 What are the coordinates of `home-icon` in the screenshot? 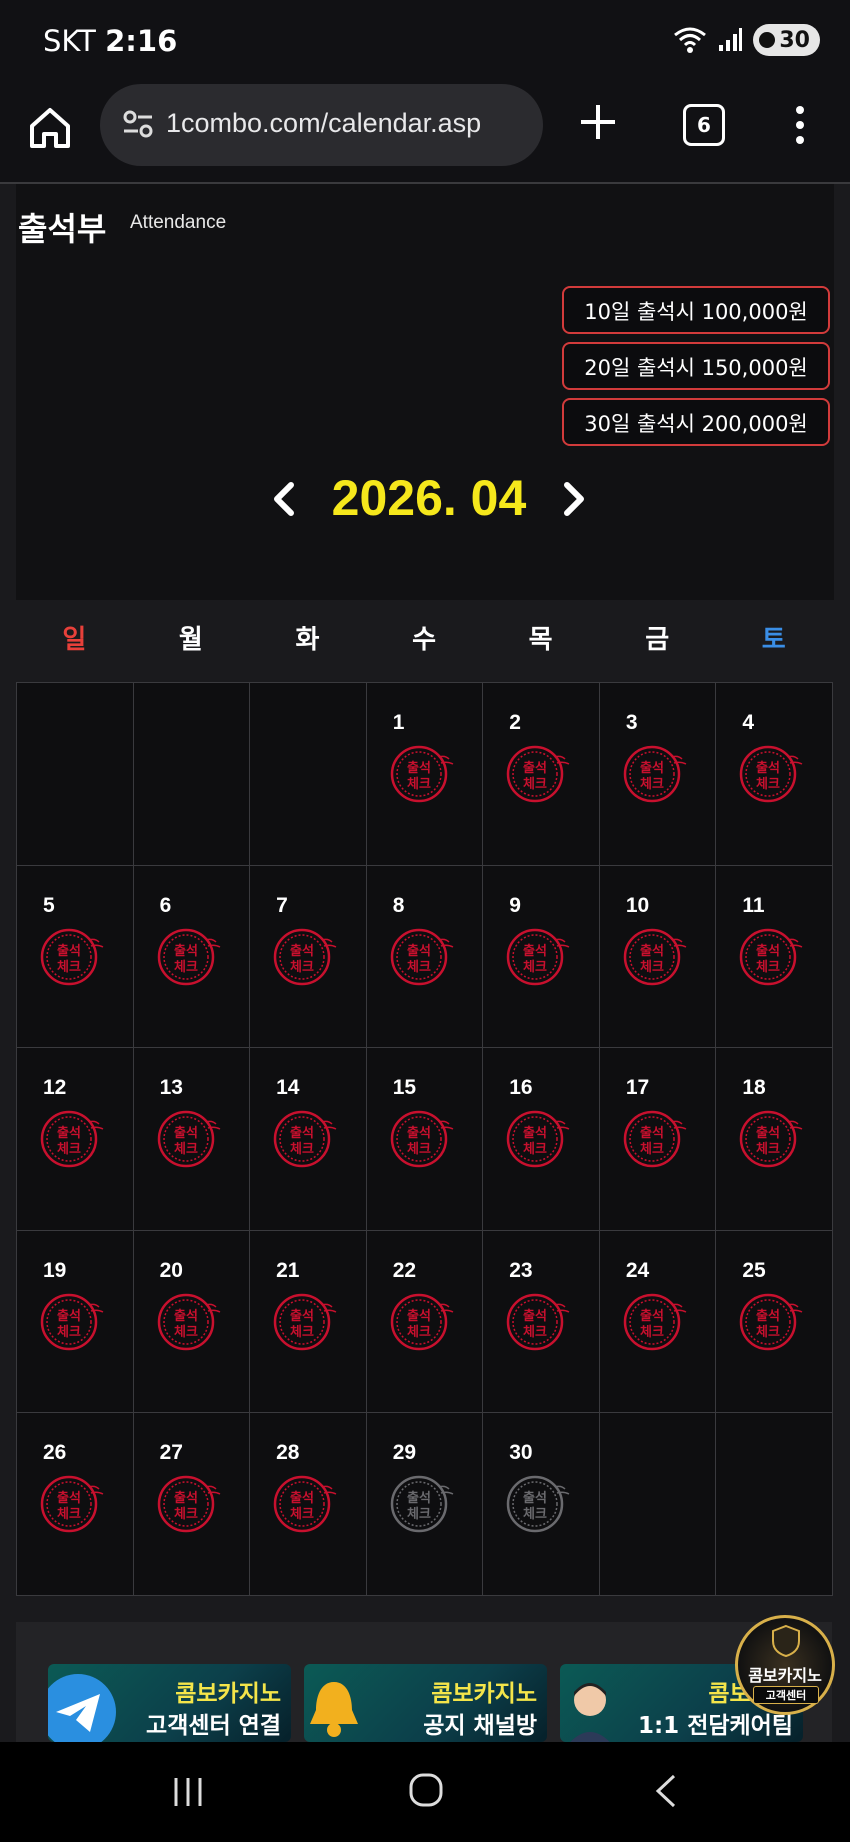 It's located at (50, 128).